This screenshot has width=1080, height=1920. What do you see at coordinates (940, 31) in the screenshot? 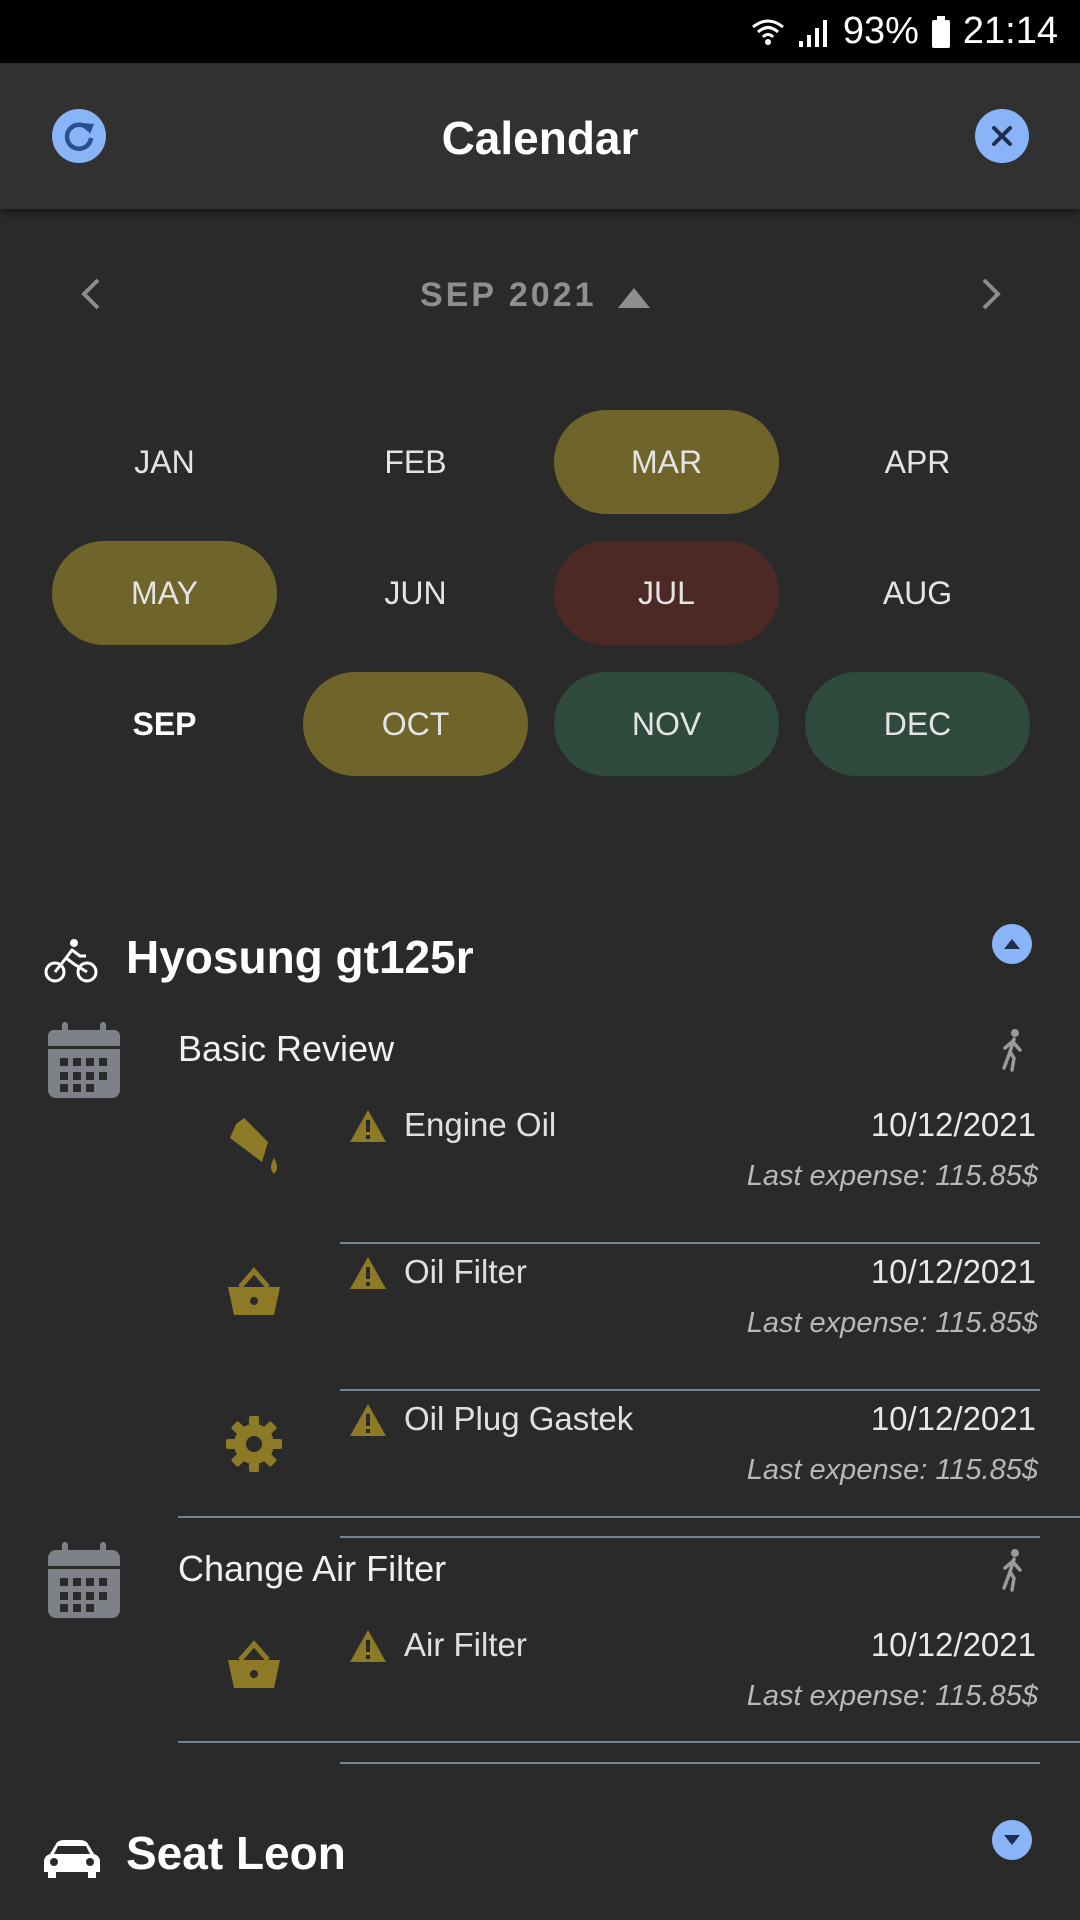
I see `battery-icon` at bounding box center [940, 31].